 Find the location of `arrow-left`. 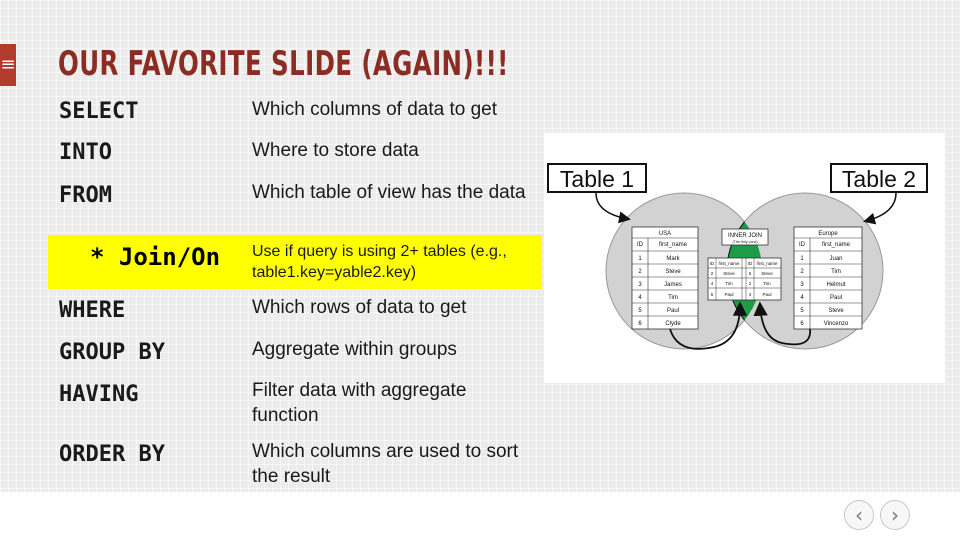

arrow-left is located at coordinates (613, 208).